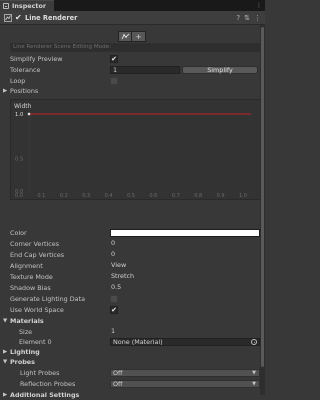  I want to click on loop-checkbox, so click(114, 81).